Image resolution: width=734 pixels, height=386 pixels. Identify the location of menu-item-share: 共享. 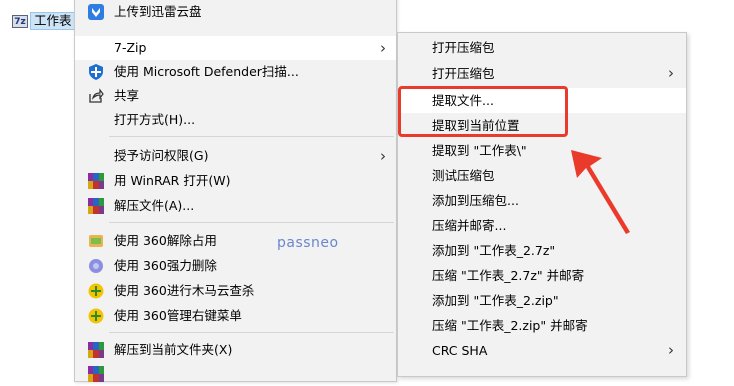
(235, 96).